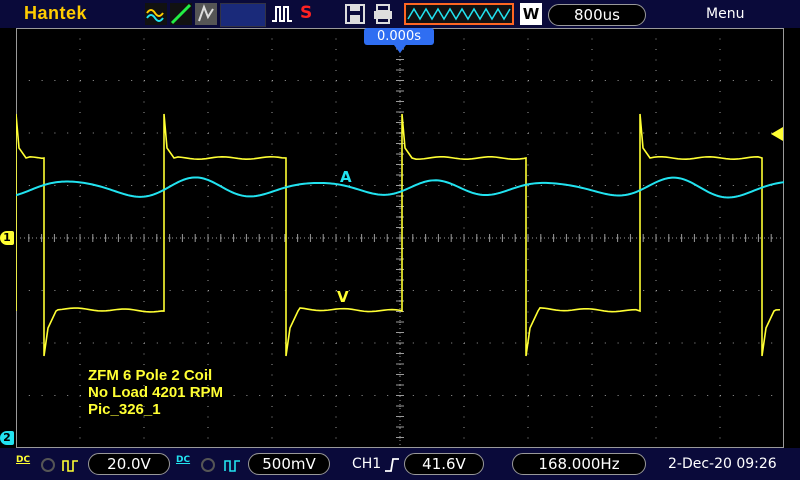 The image size is (800, 480). What do you see at coordinates (399, 36) in the screenshot?
I see `trigger-time-readout: 0.000s` at bounding box center [399, 36].